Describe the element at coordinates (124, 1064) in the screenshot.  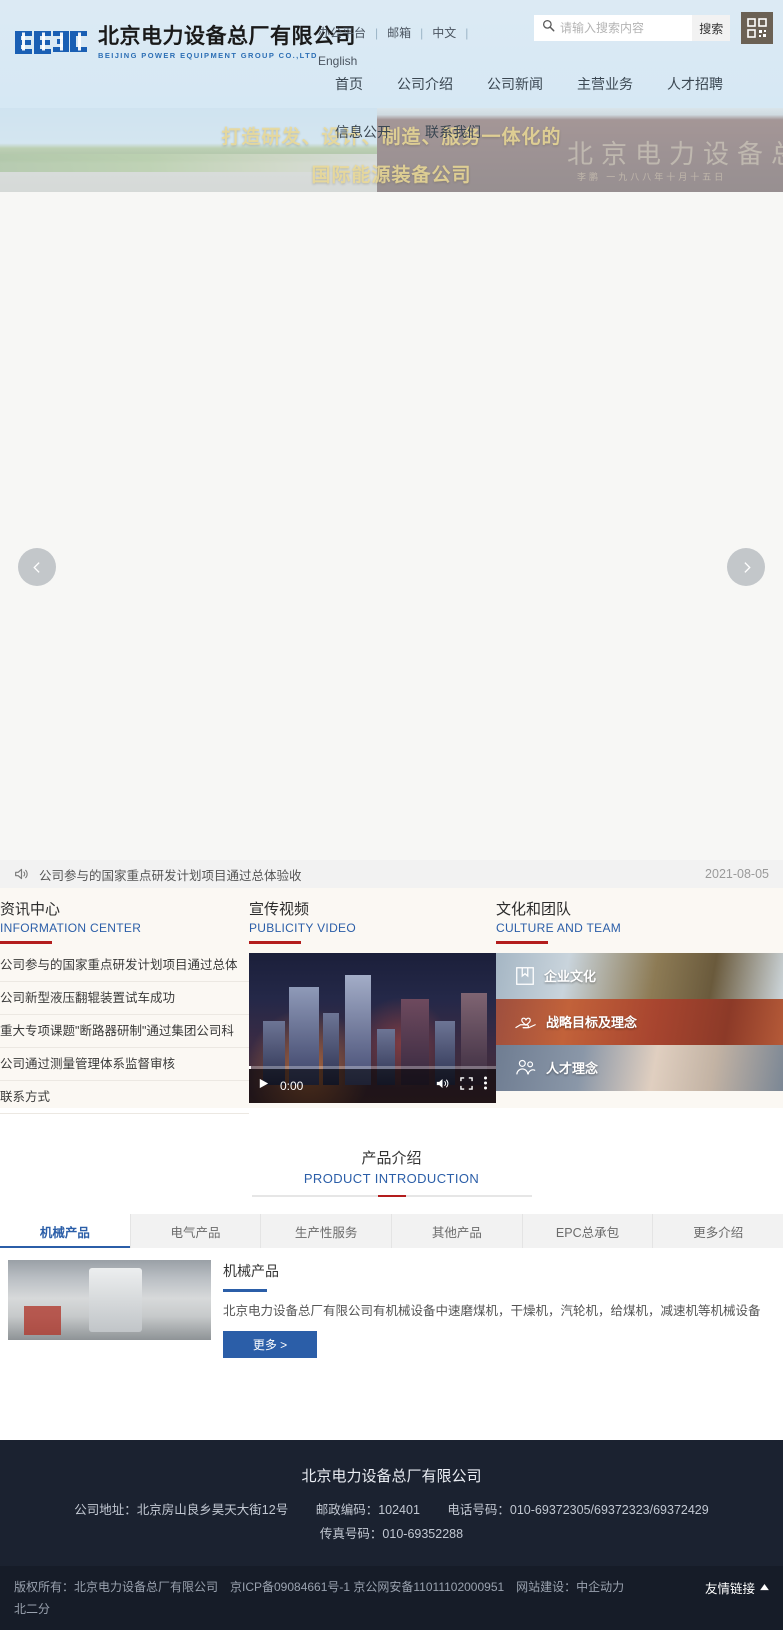
I see `list-item: 公司通过测量管理体系监督审核` at that location.